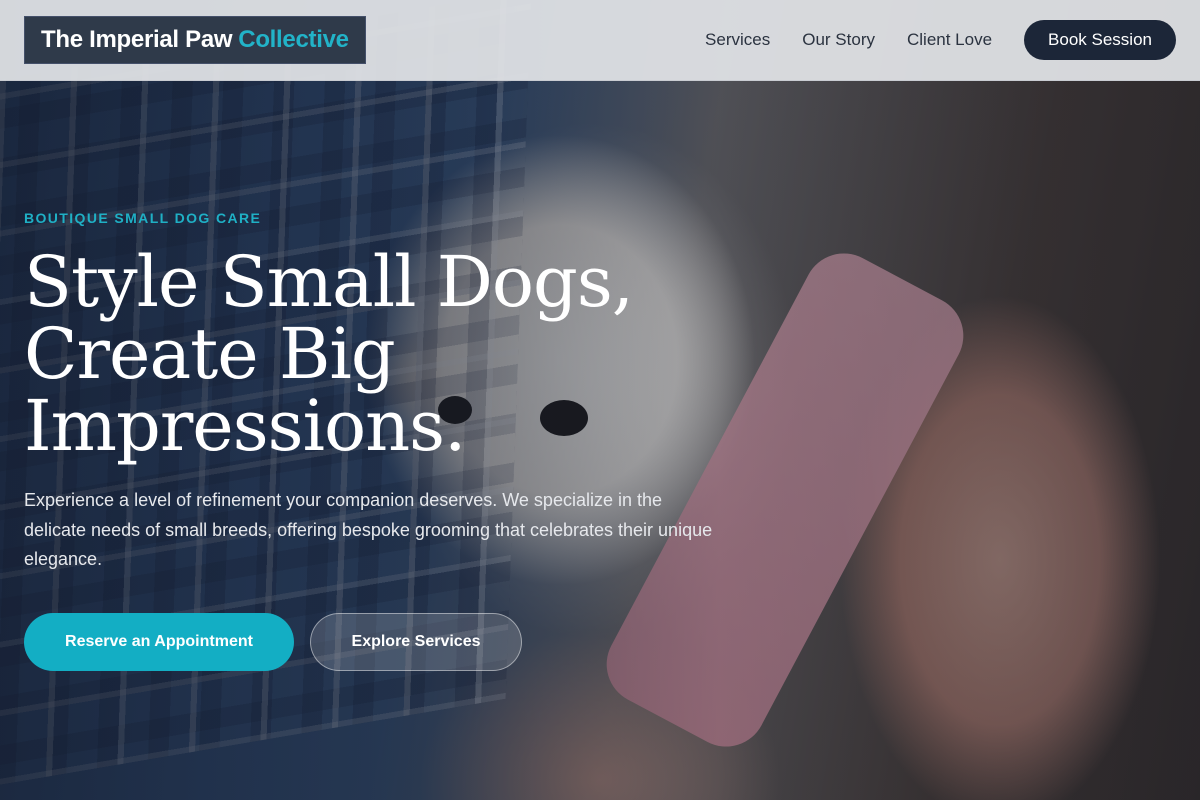 Image resolution: width=1200 pixels, height=800 pixels. I want to click on brand-name-accent: Collective, so click(293, 39).